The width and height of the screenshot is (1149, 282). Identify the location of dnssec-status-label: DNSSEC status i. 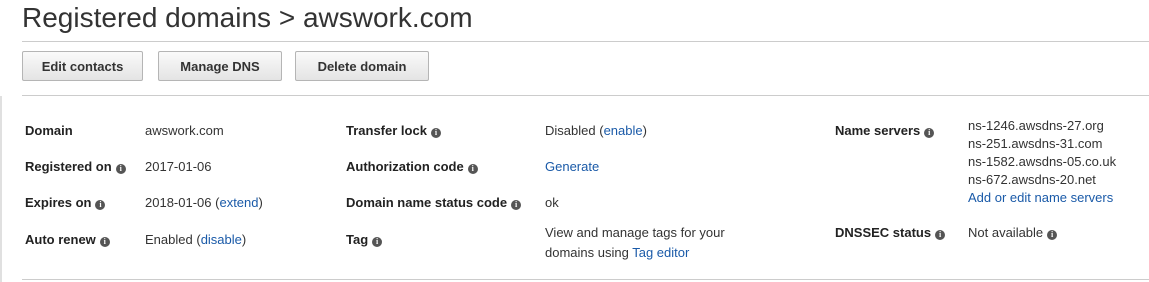
(890, 232).